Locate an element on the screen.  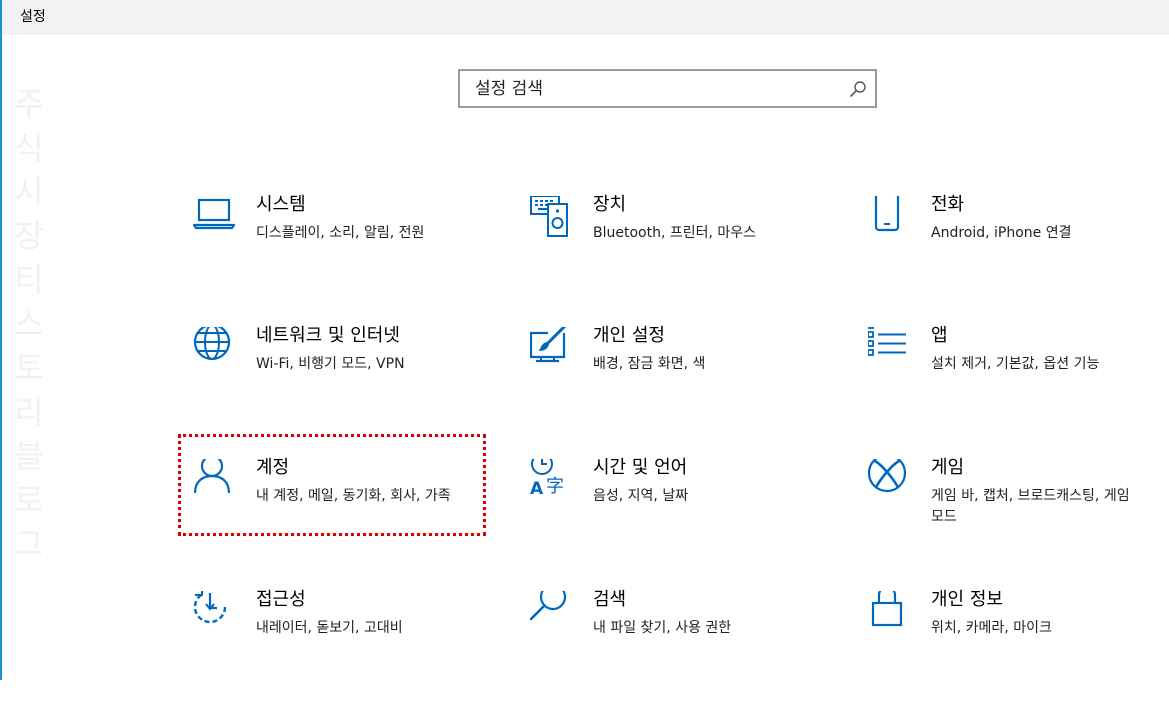
tile-title: 게임 is located at coordinates (948, 467).